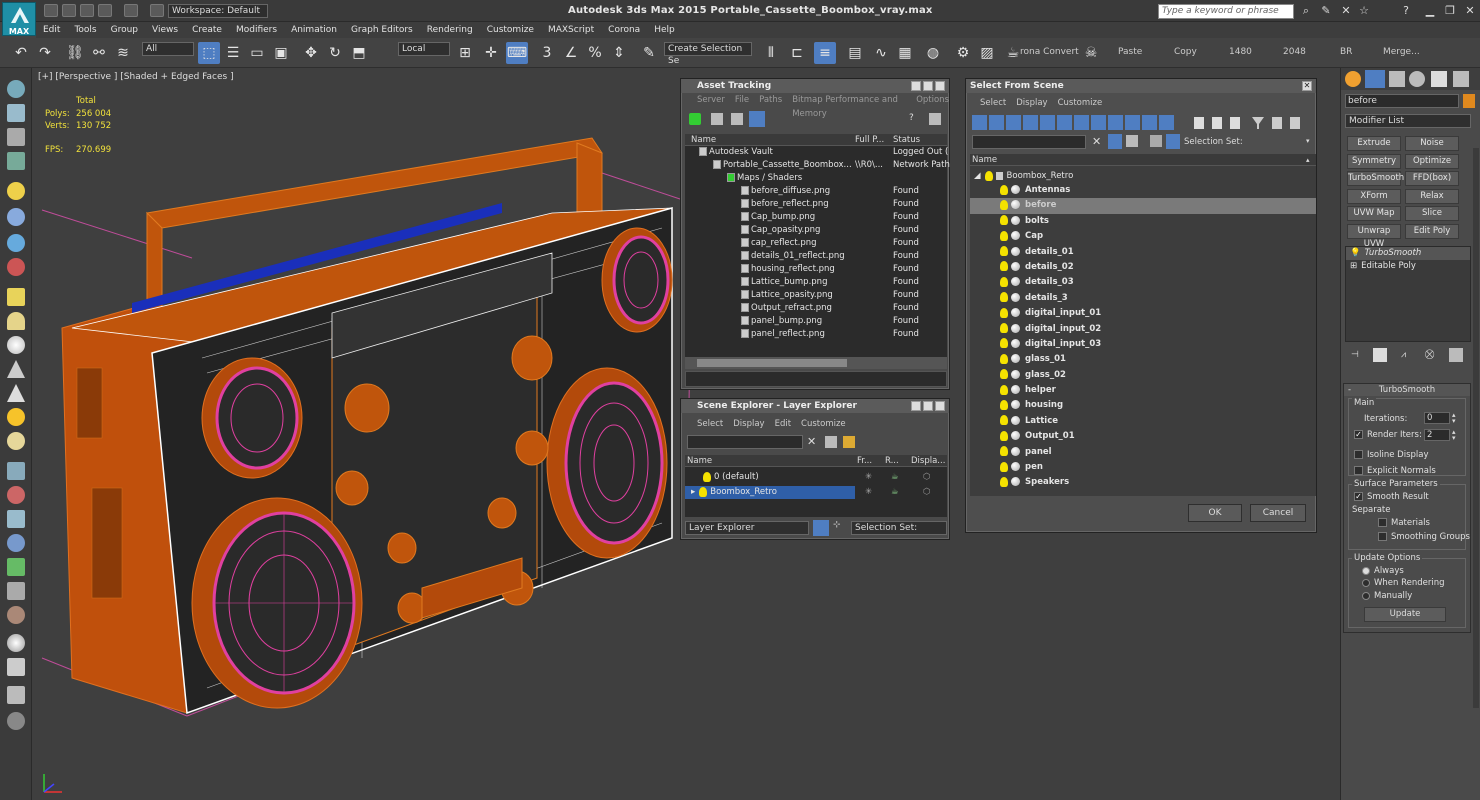 This screenshot has height=800, width=1480. What do you see at coordinates (1029, 142) in the screenshot?
I see `scene-search-input` at bounding box center [1029, 142].